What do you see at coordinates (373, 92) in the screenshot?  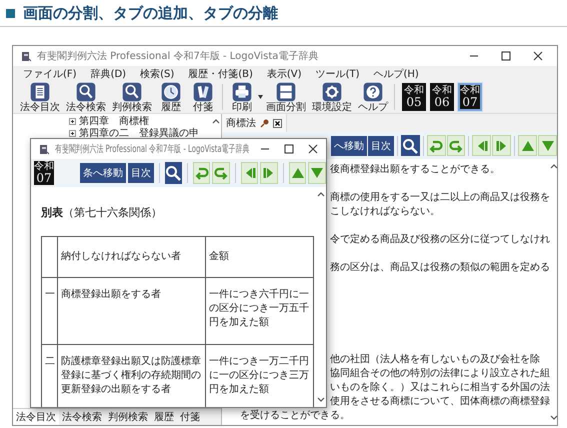 I see `help-icon` at bounding box center [373, 92].